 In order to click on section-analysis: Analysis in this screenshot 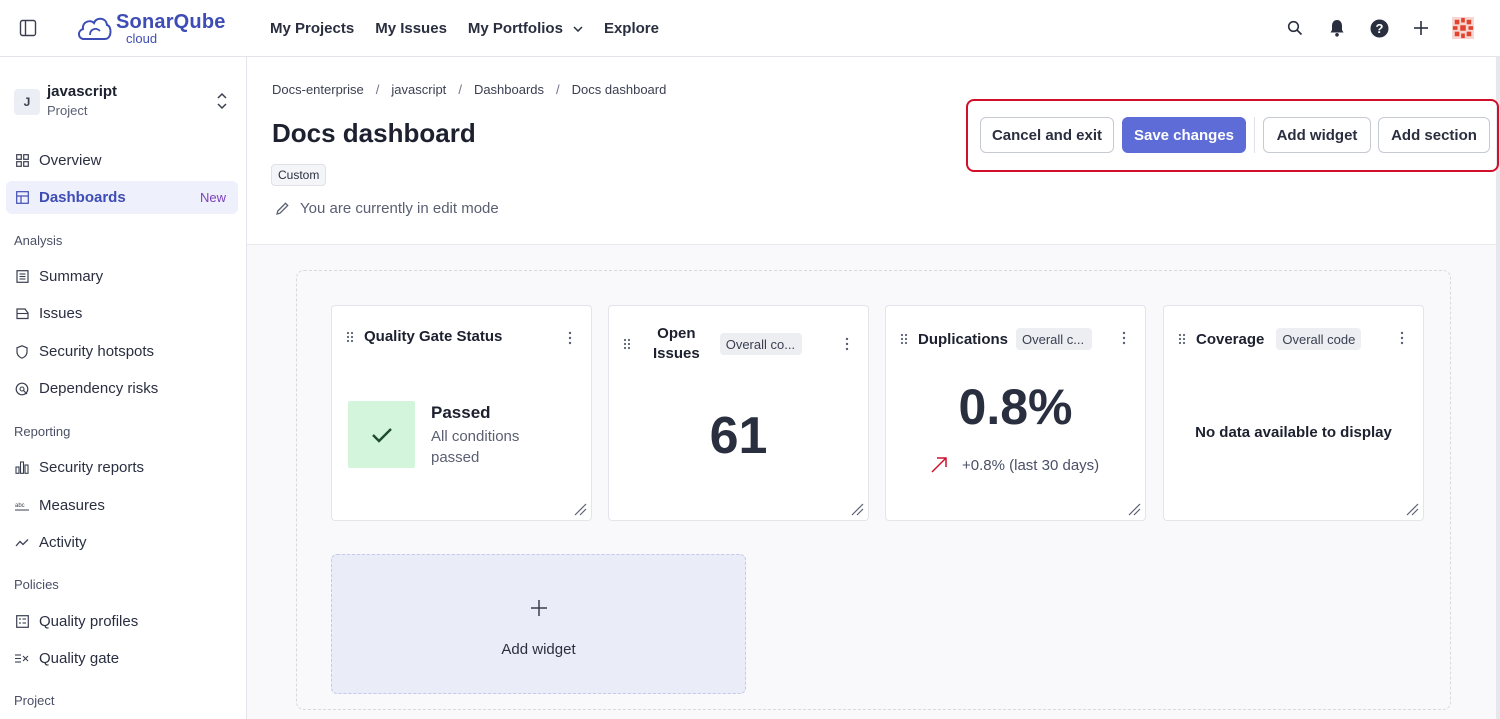, I will do `click(38, 240)`.